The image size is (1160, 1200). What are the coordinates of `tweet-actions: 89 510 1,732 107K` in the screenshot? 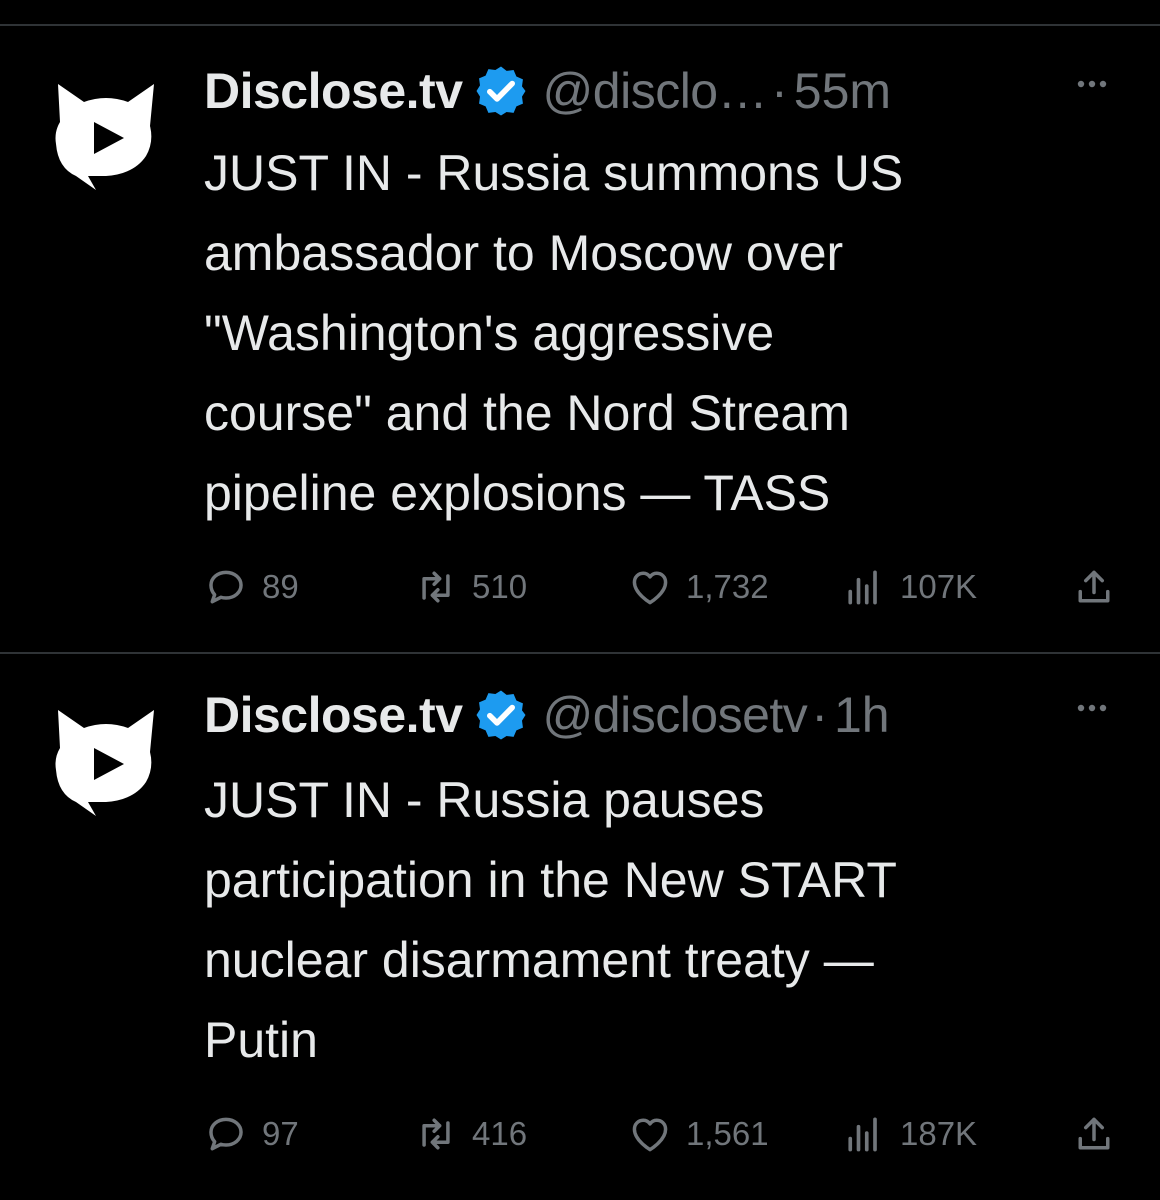 It's located at (664, 587).